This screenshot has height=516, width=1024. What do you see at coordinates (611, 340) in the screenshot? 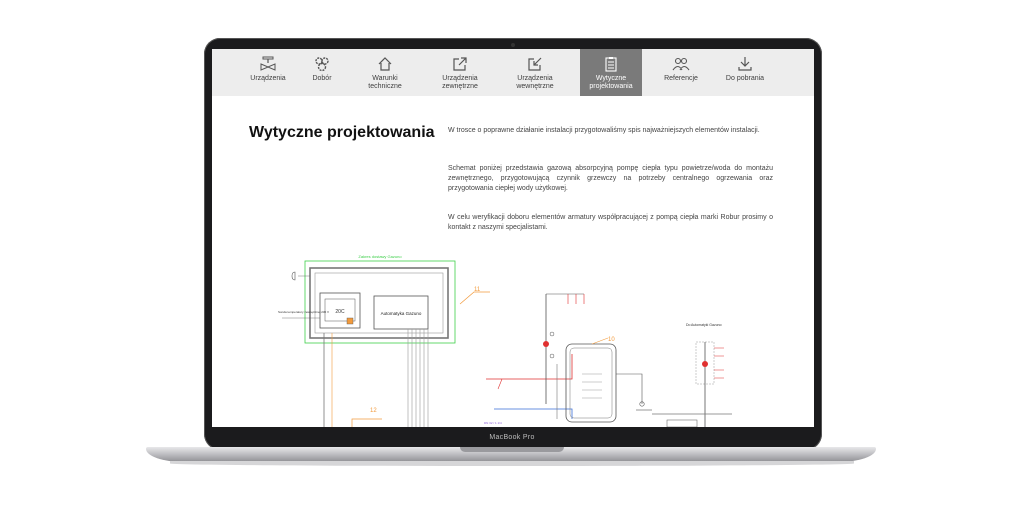
I see `marker-10: 10` at bounding box center [611, 340].